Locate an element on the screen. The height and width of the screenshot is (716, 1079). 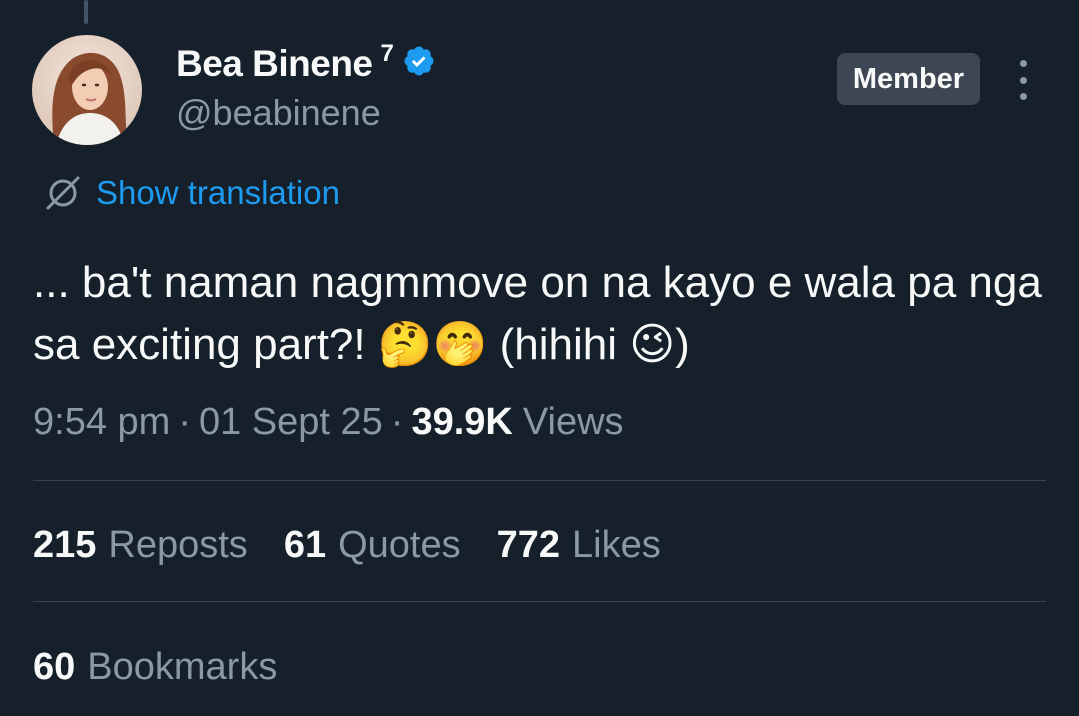
avatar is located at coordinates (87, 90).